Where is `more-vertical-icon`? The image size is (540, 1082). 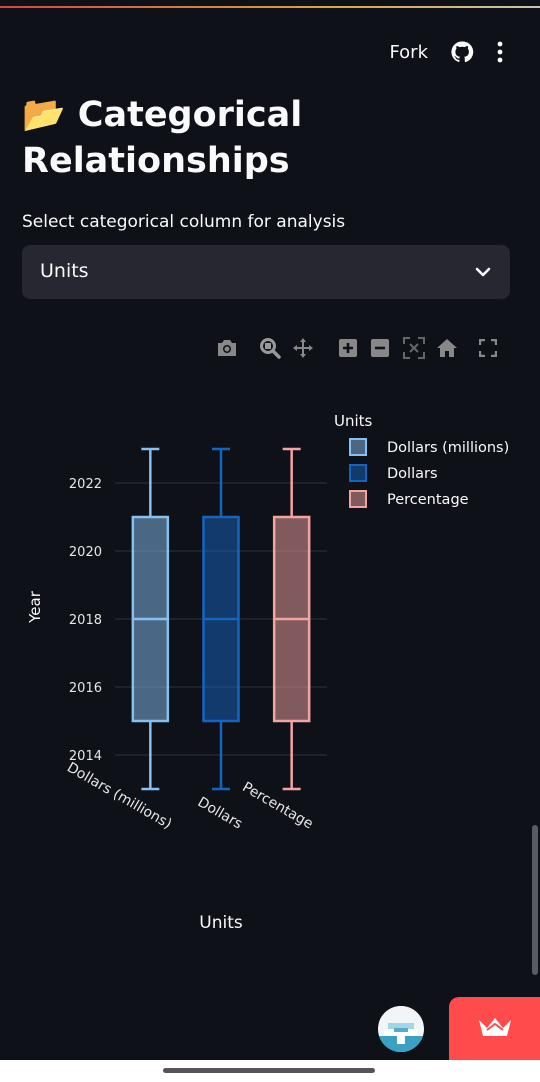
more-vertical-icon is located at coordinates (500, 52).